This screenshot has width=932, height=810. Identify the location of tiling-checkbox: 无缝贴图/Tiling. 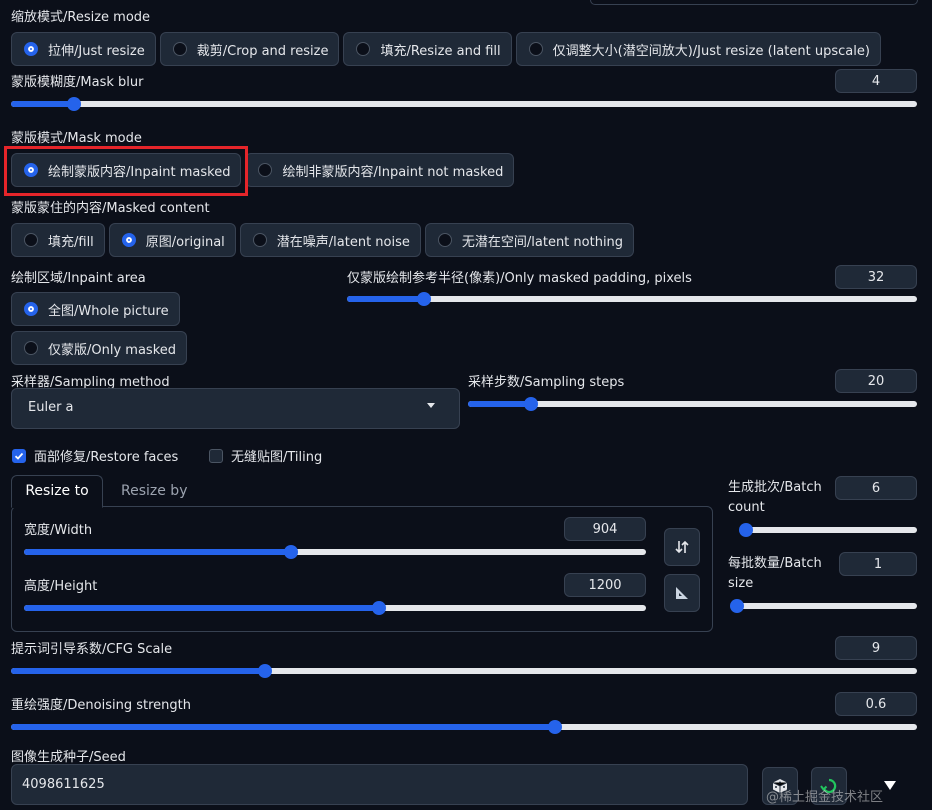
(265, 455).